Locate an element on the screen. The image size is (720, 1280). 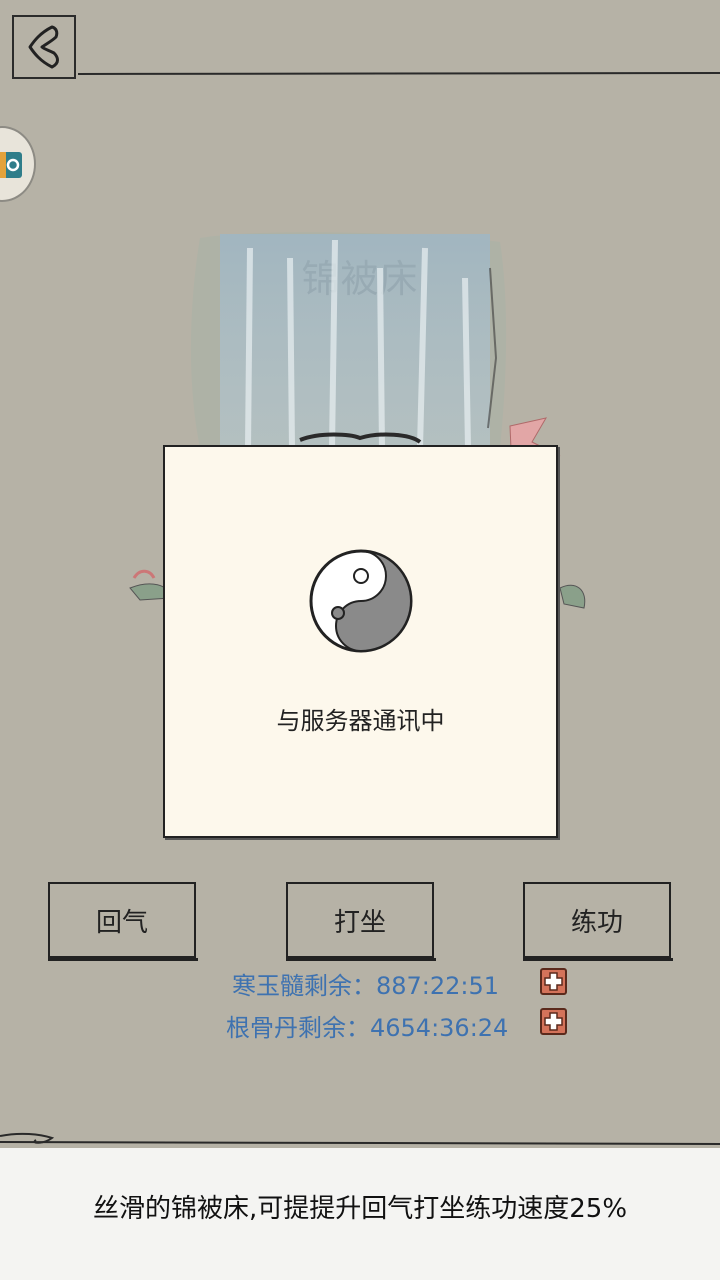
gengudan-remaining: 根骨丹剩余：4654:36:24 is located at coordinates (367, 1028).